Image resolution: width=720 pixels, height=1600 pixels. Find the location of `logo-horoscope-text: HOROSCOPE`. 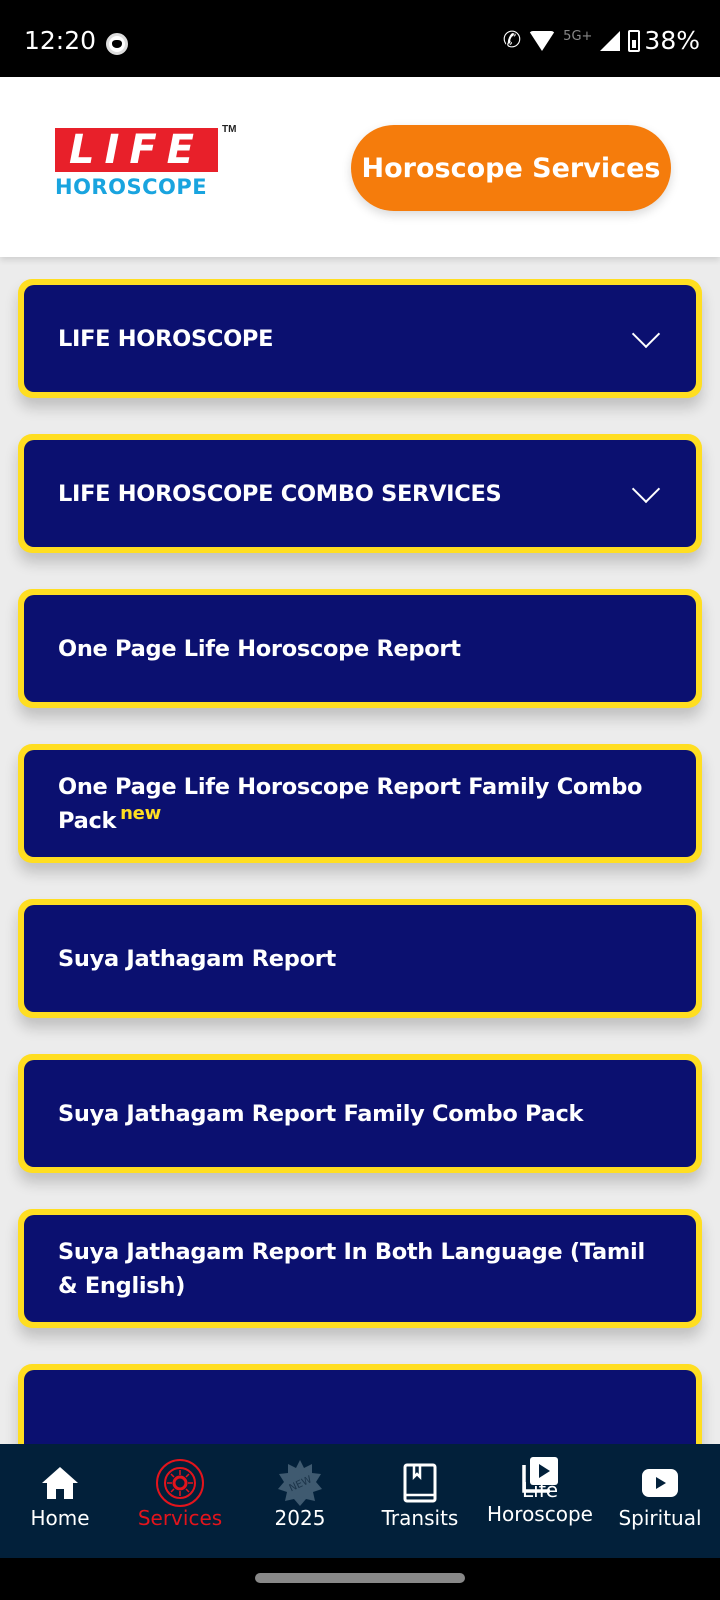

logo-horoscope-text: HOROSCOPE is located at coordinates (131, 187).